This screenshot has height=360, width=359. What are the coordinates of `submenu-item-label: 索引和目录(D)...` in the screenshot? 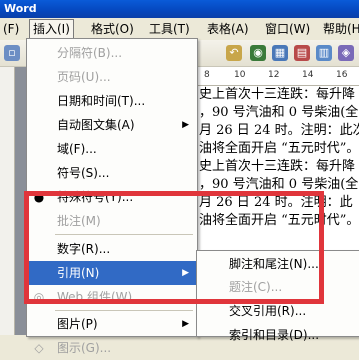 It's located at (274, 335).